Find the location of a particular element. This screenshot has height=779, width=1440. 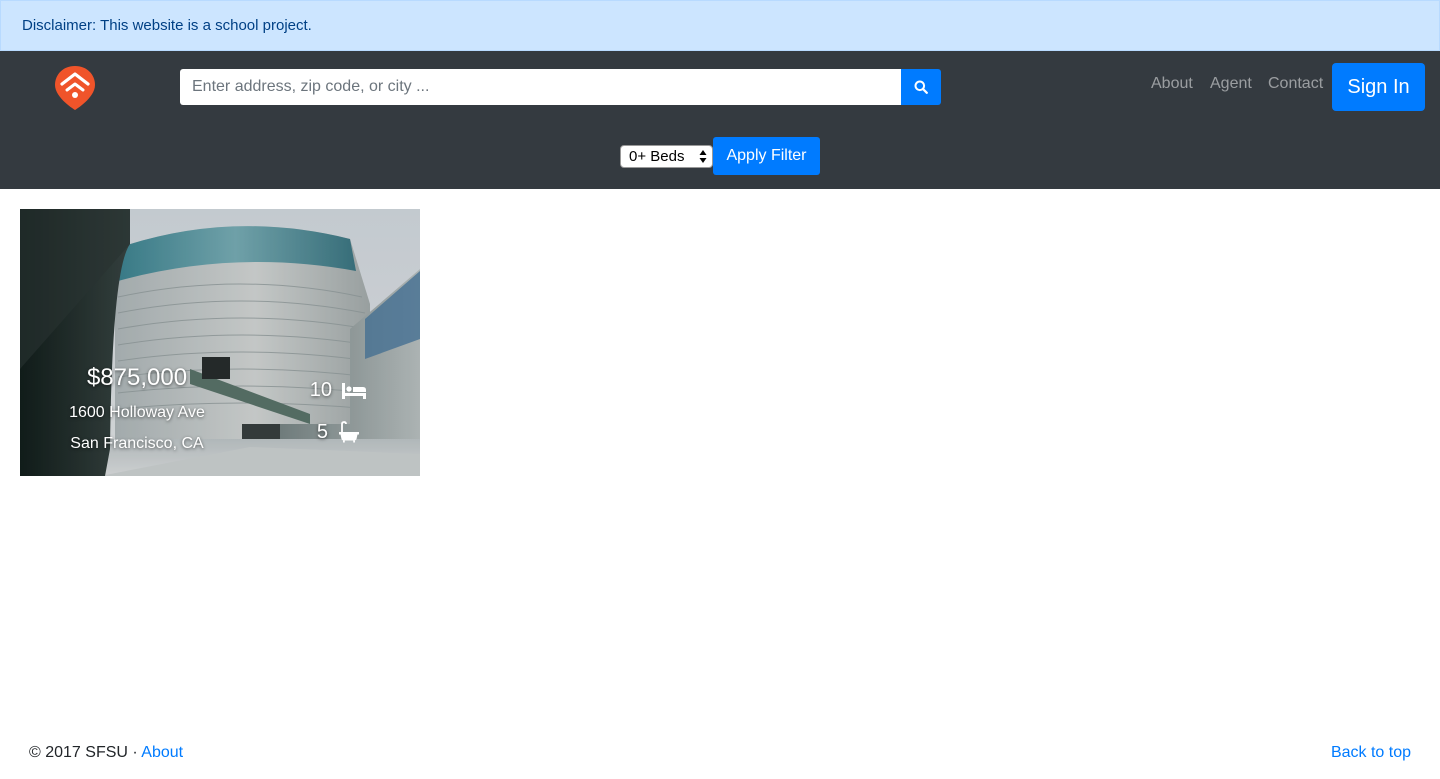

search-bar is located at coordinates (560, 87).